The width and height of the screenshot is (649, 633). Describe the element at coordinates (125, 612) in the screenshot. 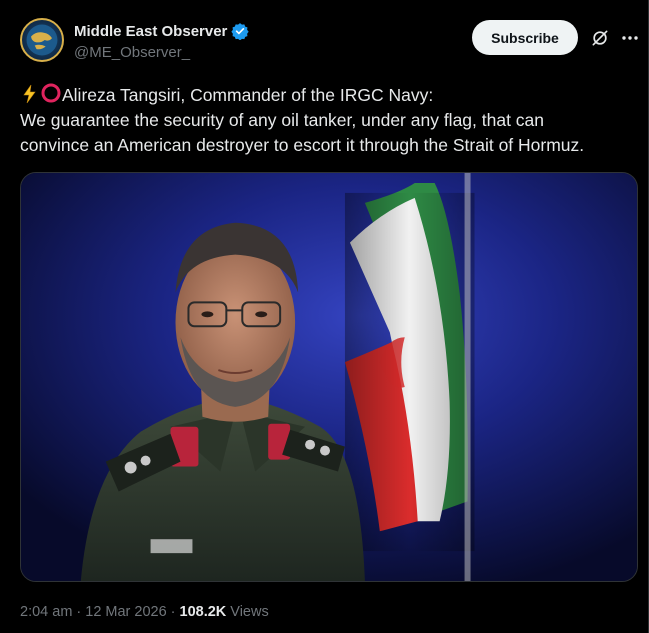

I see `tweet-date: 12 Mar 2026` at that location.